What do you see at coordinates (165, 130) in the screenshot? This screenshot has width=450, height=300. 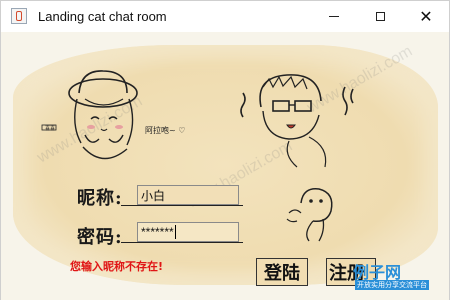 I see `doodle-caption-right: 阿拉咆~ ♡` at bounding box center [165, 130].